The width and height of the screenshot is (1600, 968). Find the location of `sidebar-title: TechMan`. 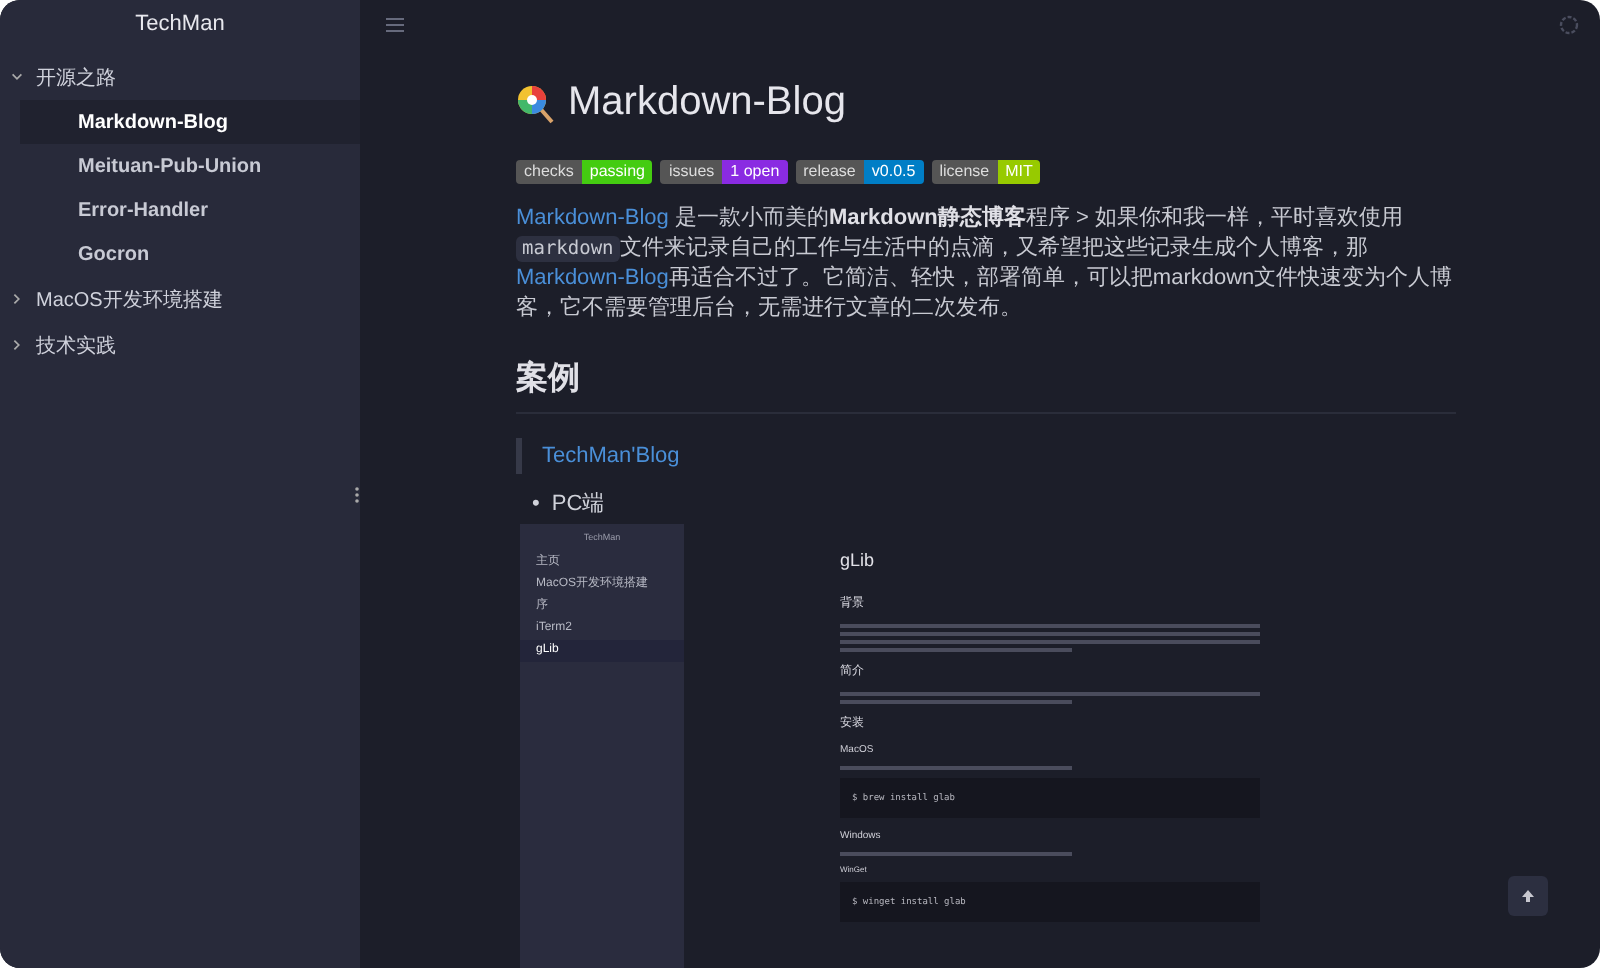

sidebar-title: TechMan is located at coordinates (180, 25).